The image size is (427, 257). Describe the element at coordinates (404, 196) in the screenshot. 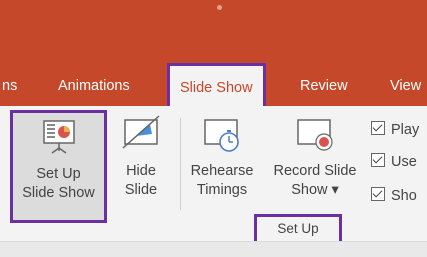

I see `show-media-controls-label: Sho` at that location.